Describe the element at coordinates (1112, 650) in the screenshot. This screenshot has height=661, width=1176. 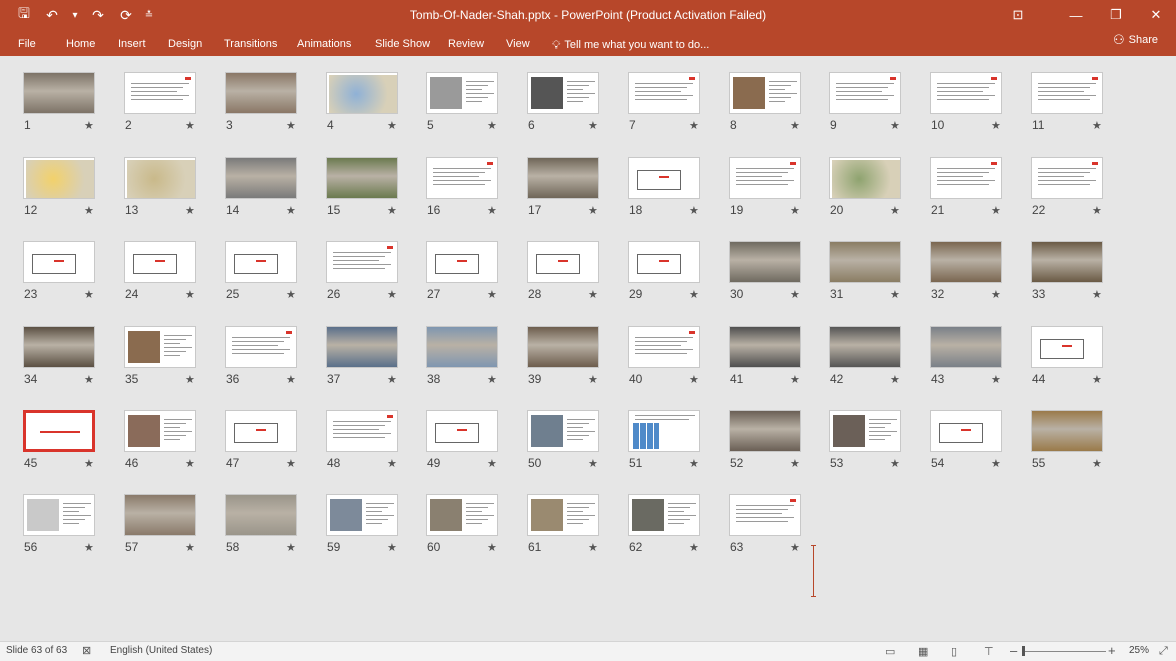
I see `zoom-in-button: +` at that location.